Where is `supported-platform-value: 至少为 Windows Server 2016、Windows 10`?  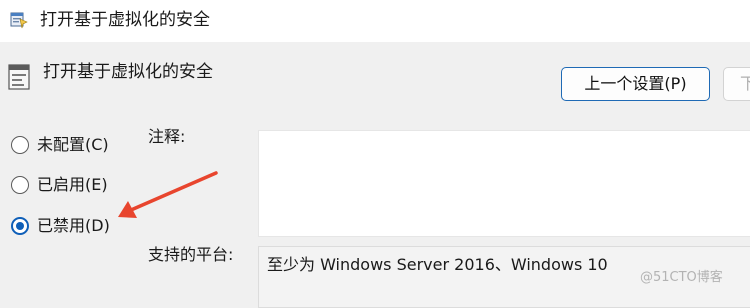
supported-platform-value: 至少为 Windows Server 2016、Windows 10 is located at coordinates (437, 264).